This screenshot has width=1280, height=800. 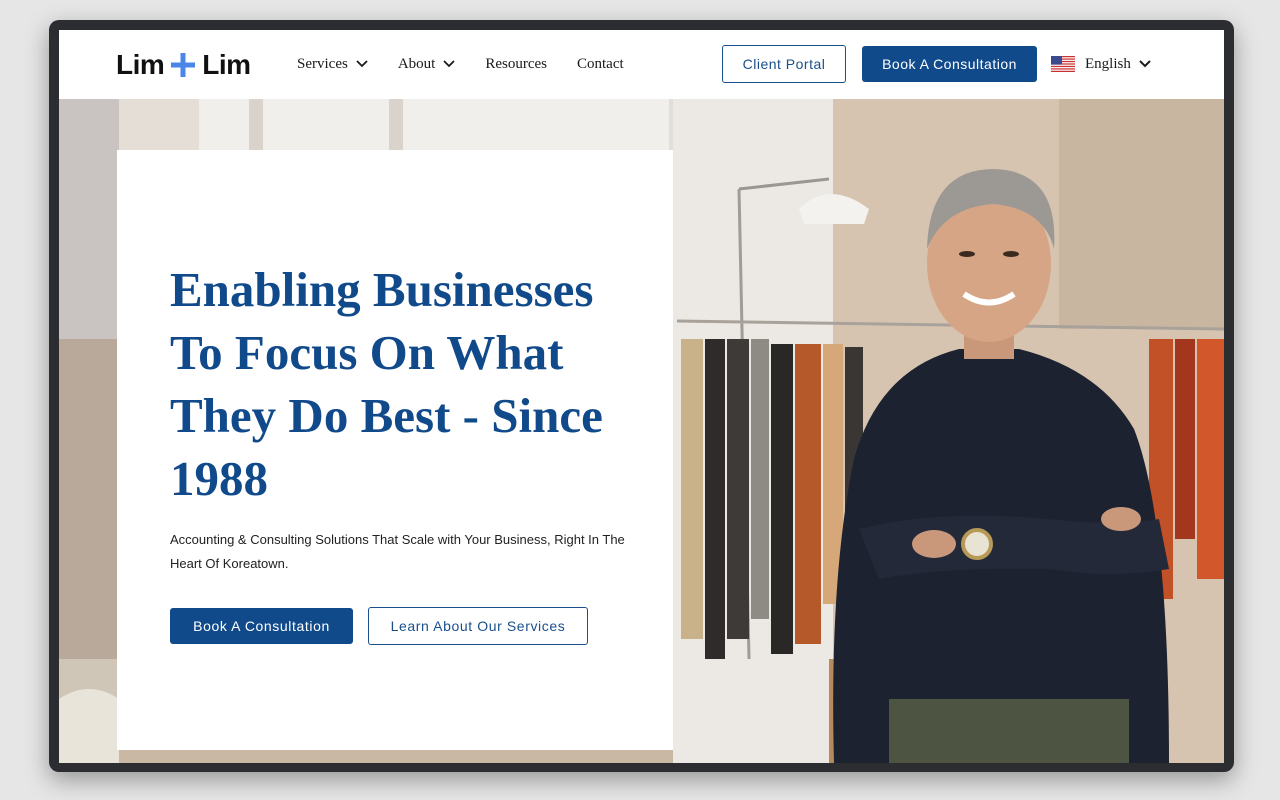 I want to click on nav-item-label: Resources, so click(x=516, y=63).